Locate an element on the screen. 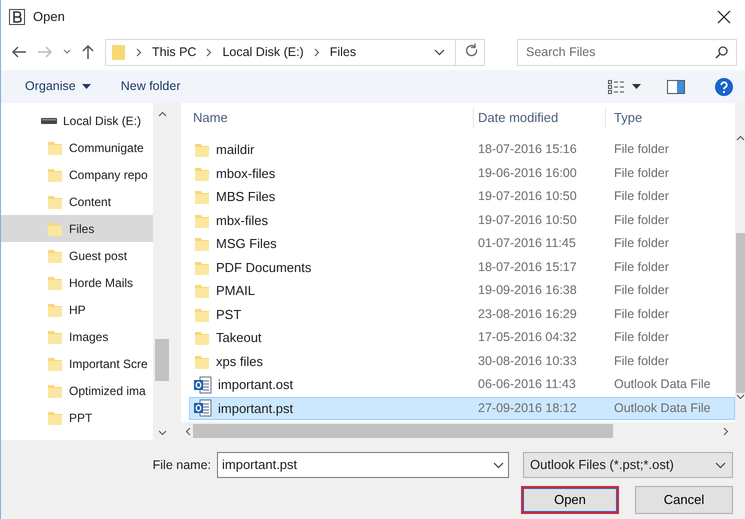  date-modified: 27-09-2016 18:12 is located at coordinates (527, 408).